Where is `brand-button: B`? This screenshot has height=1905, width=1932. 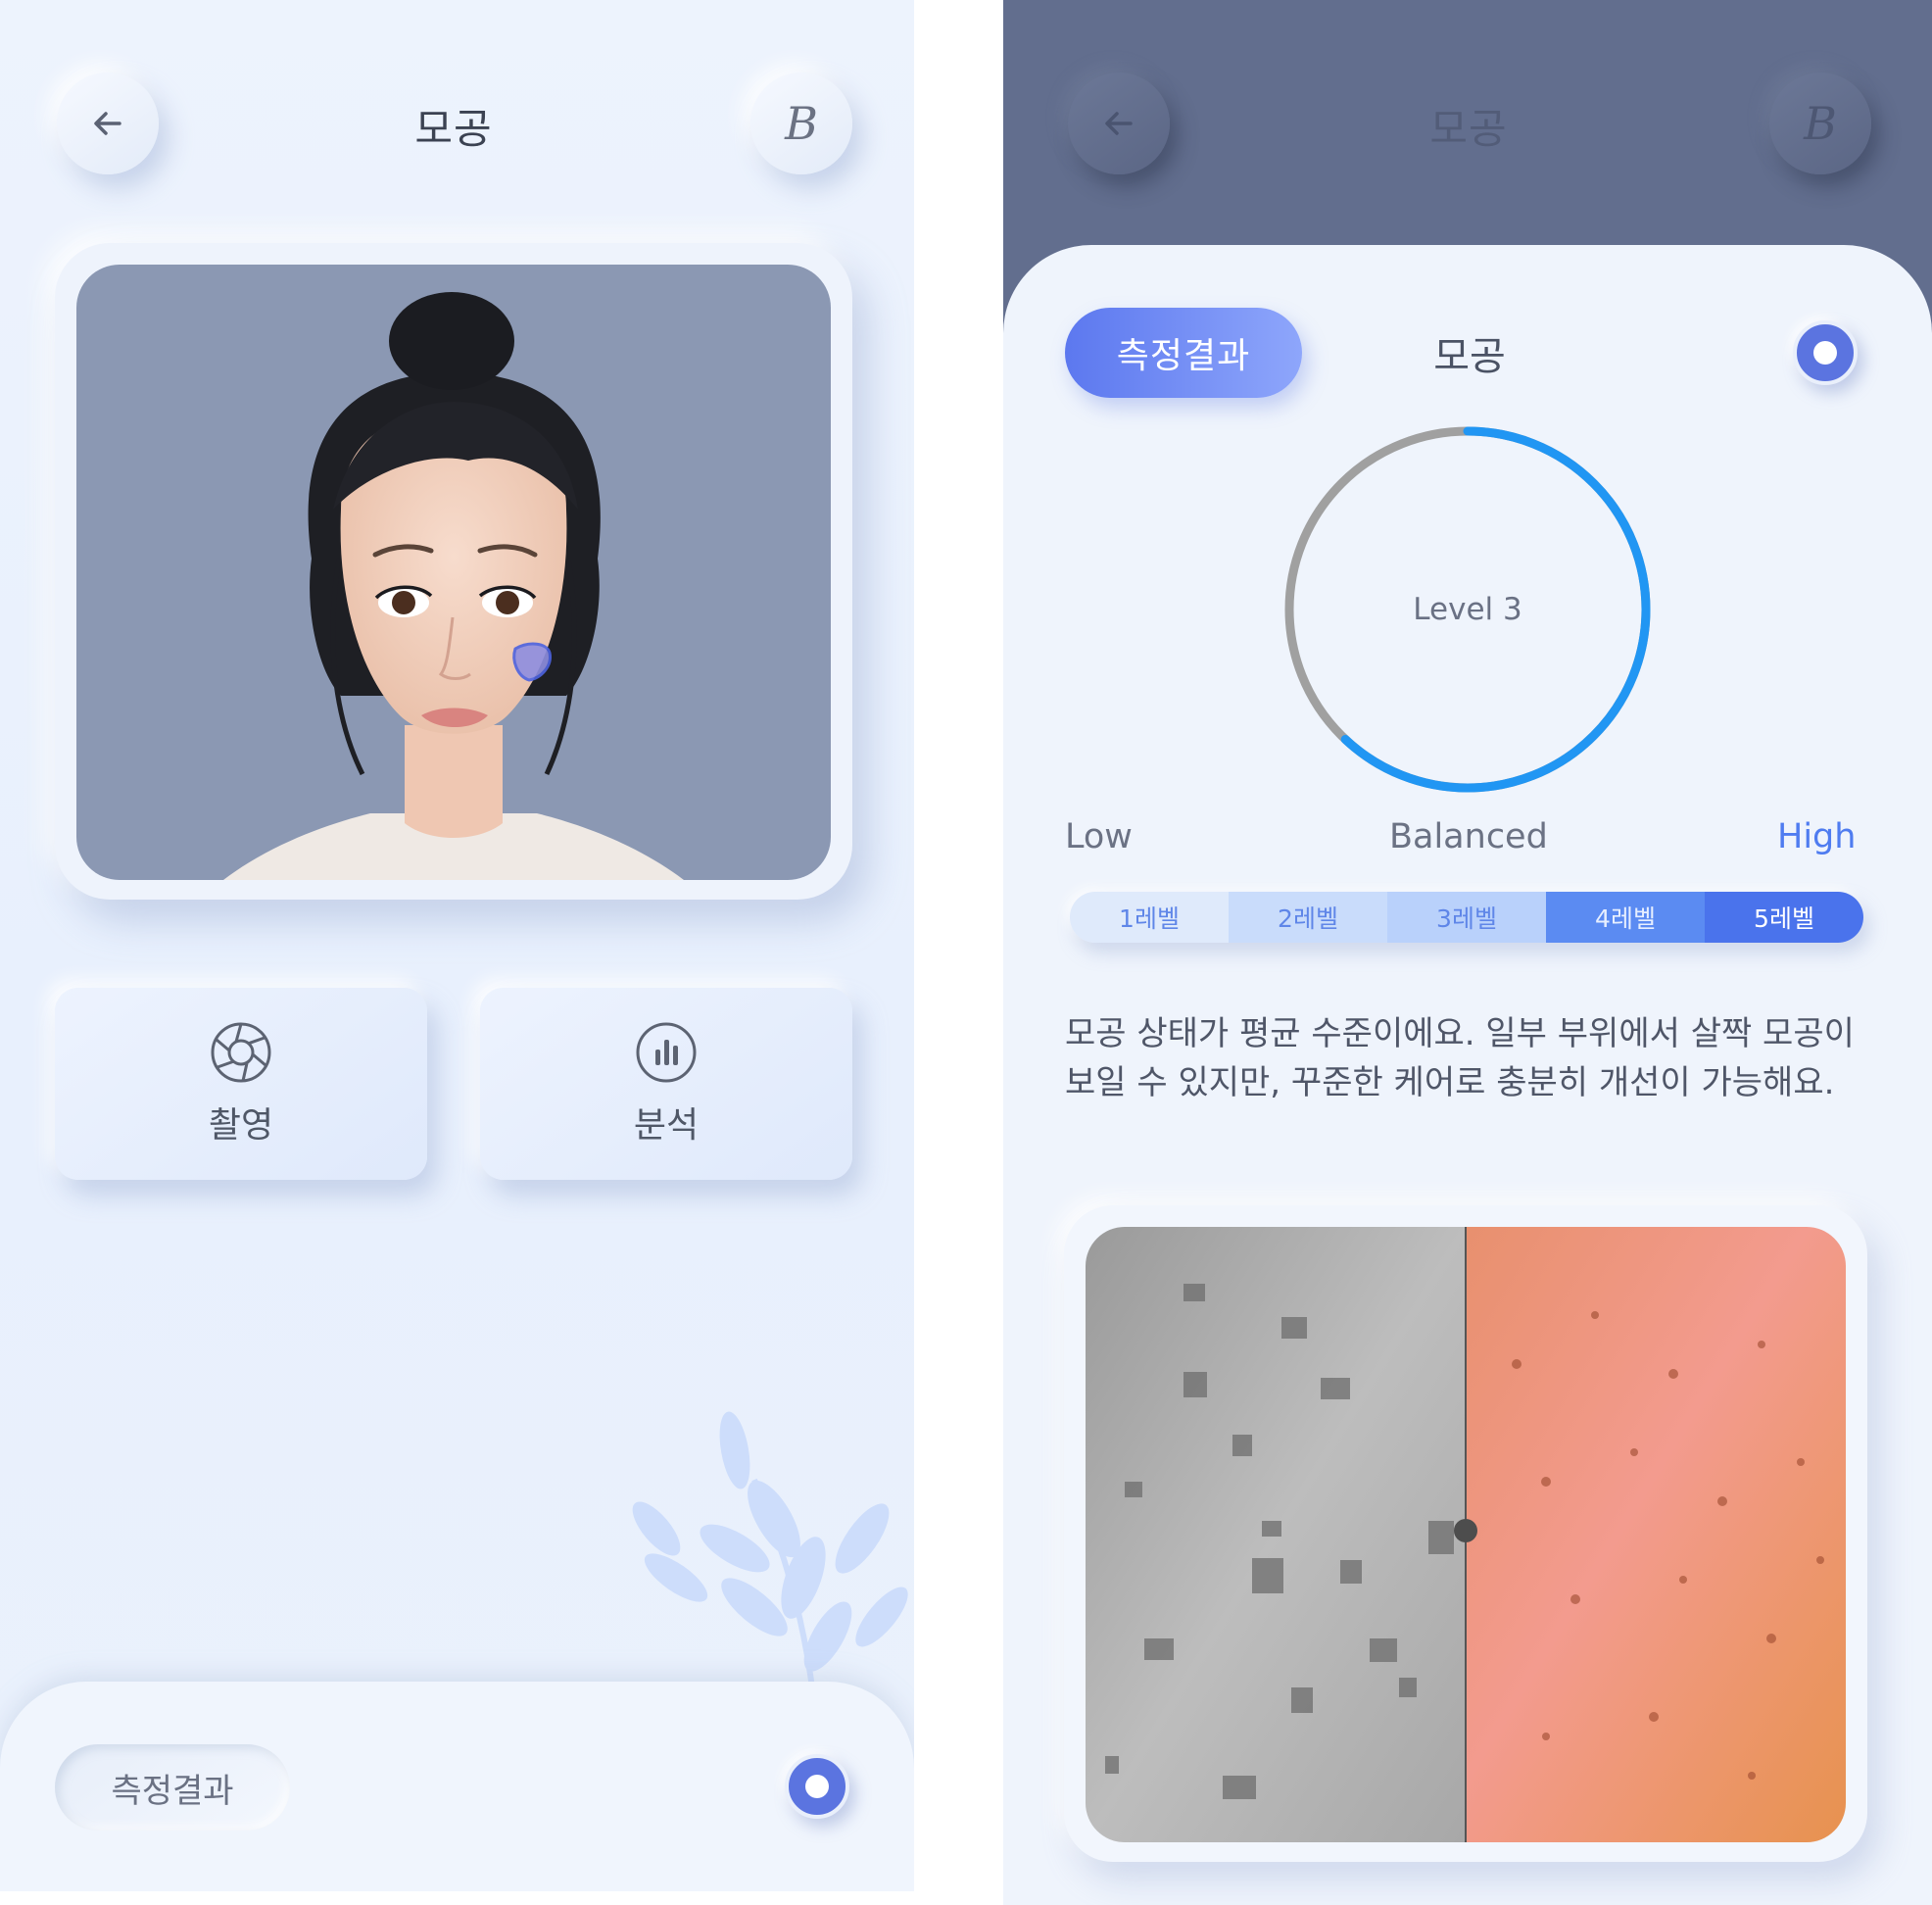 brand-button: B is located at coordinates (801, 124).